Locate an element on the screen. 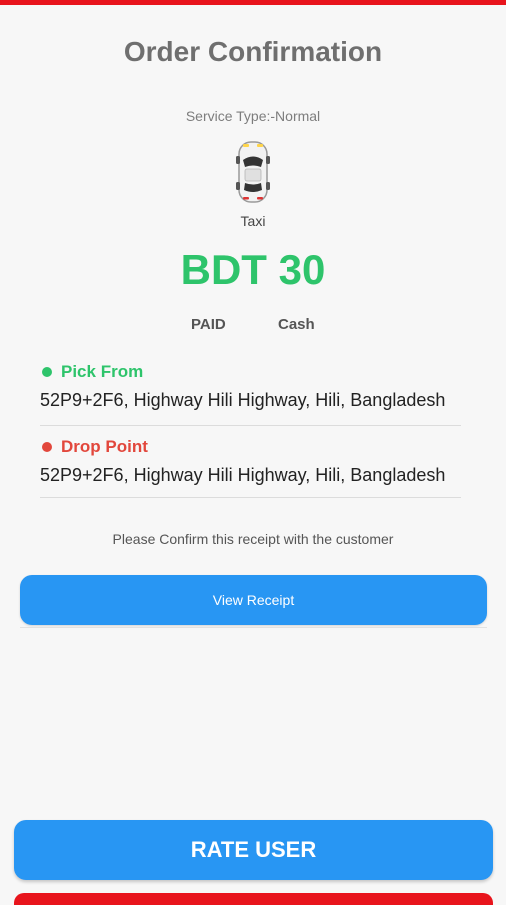  dropoff-label-text: Drop Point is located at coordinates (104, 446).